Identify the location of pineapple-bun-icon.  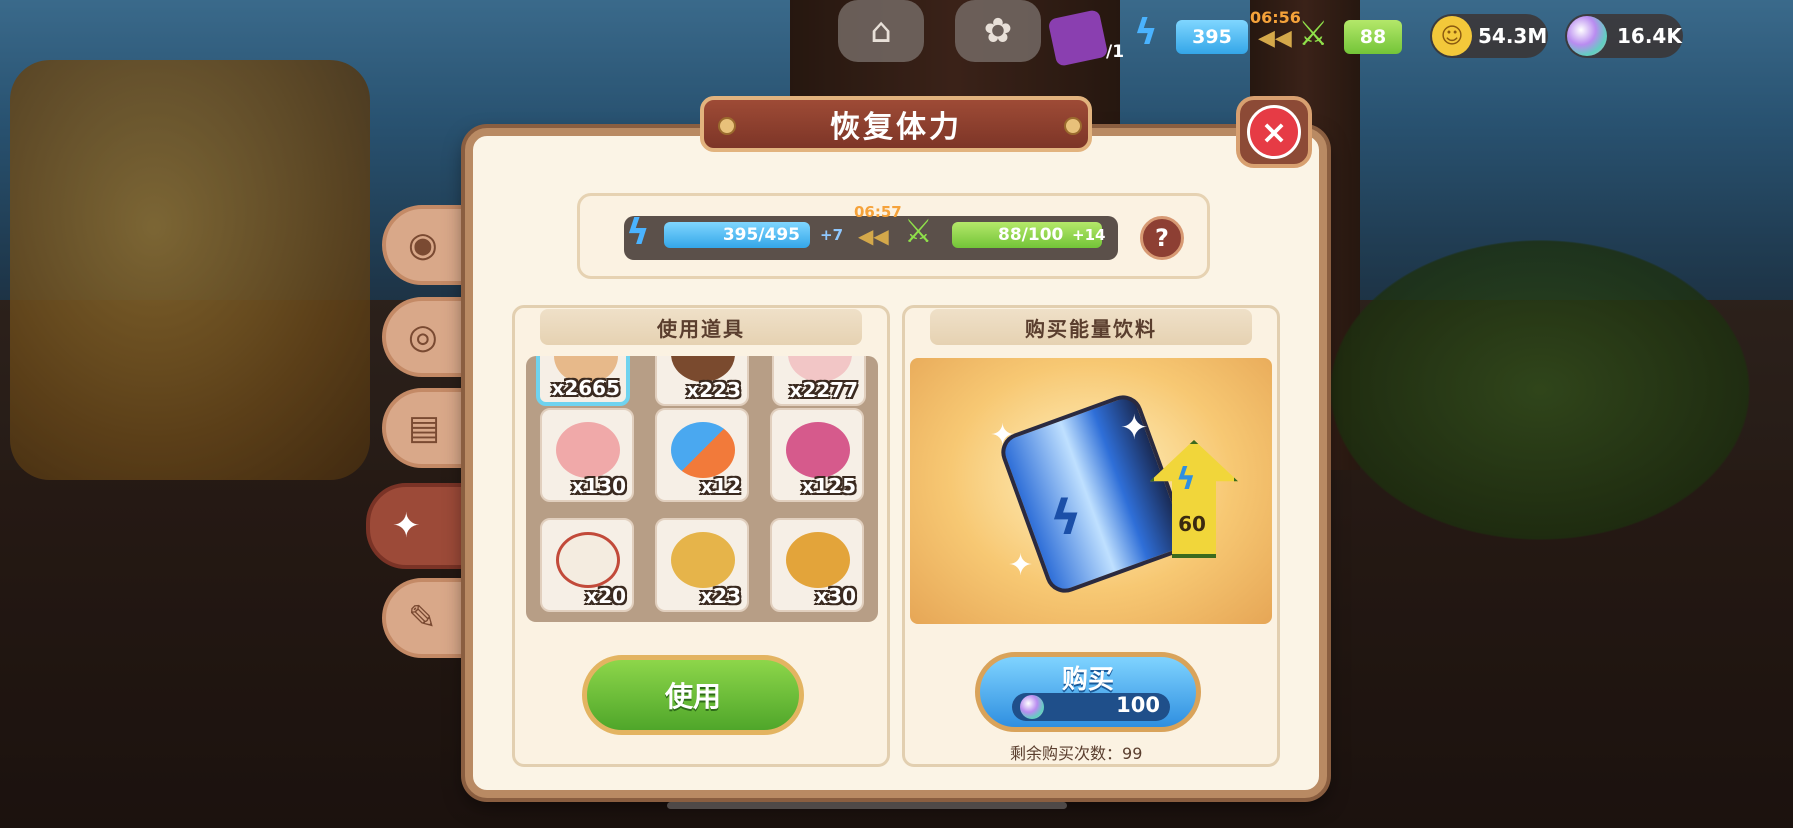
(703, 560).